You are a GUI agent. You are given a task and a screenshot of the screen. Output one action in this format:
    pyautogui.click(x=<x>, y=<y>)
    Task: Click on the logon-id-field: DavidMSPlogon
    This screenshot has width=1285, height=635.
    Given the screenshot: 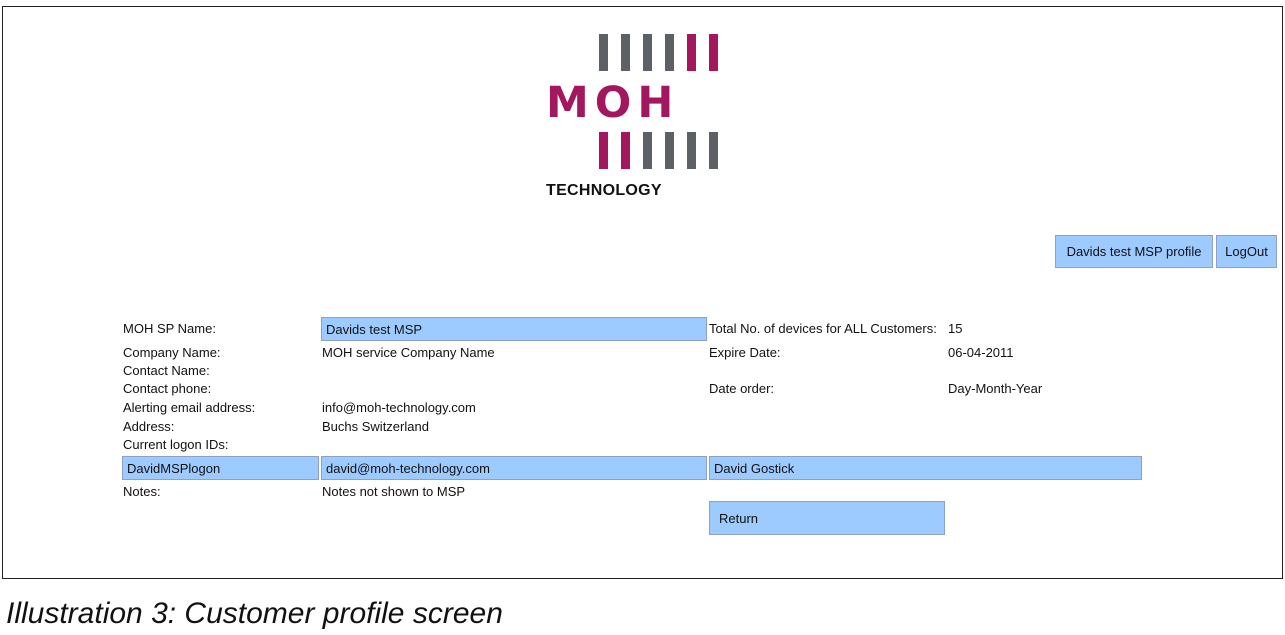 What is the action you would take?
    pyautogui.click(x=220, y=468)
    